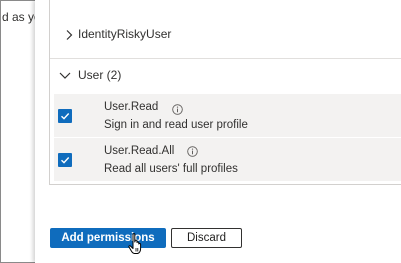 The width and height of the screenshot is (401, 263). I want to click on permission-name: User.Read, so click(131, 107).